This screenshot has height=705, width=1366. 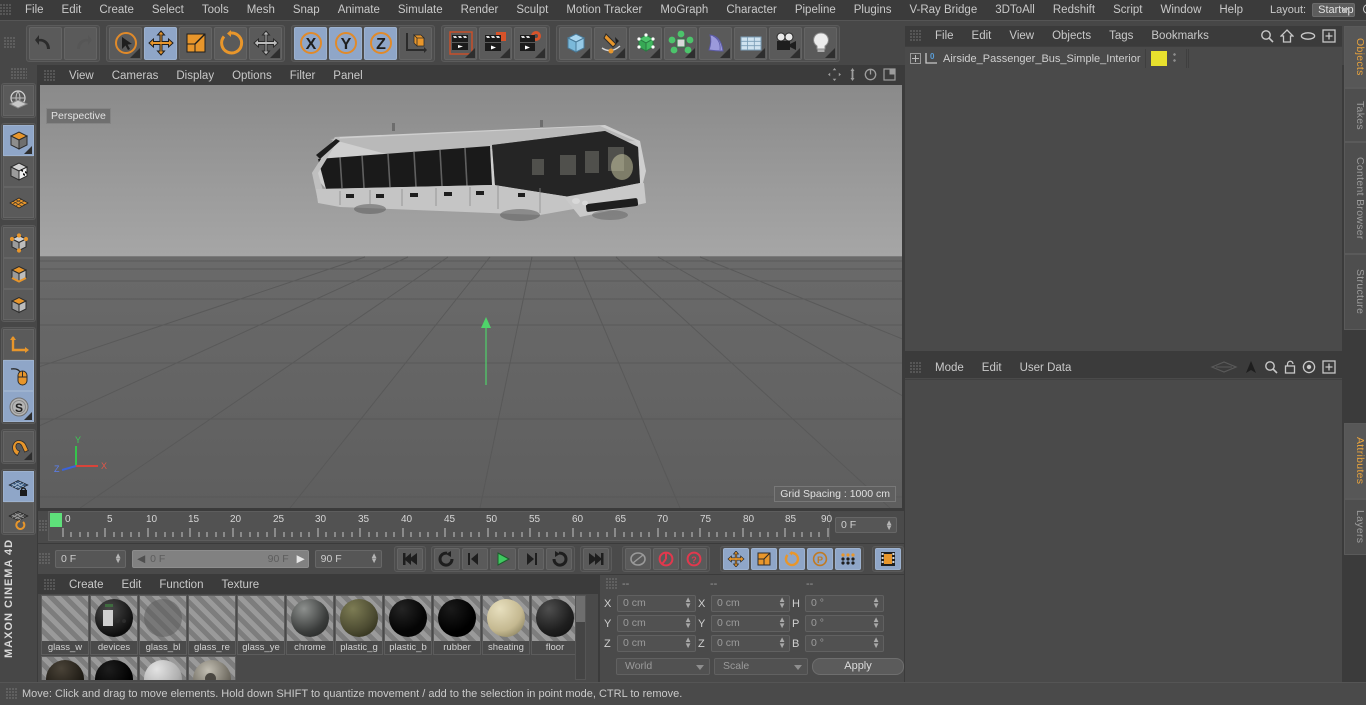 What do you see at coordinates (694, 559) in the screenshot?
I see `keyframe-help-button: ?` at bounding box center [694, 559].